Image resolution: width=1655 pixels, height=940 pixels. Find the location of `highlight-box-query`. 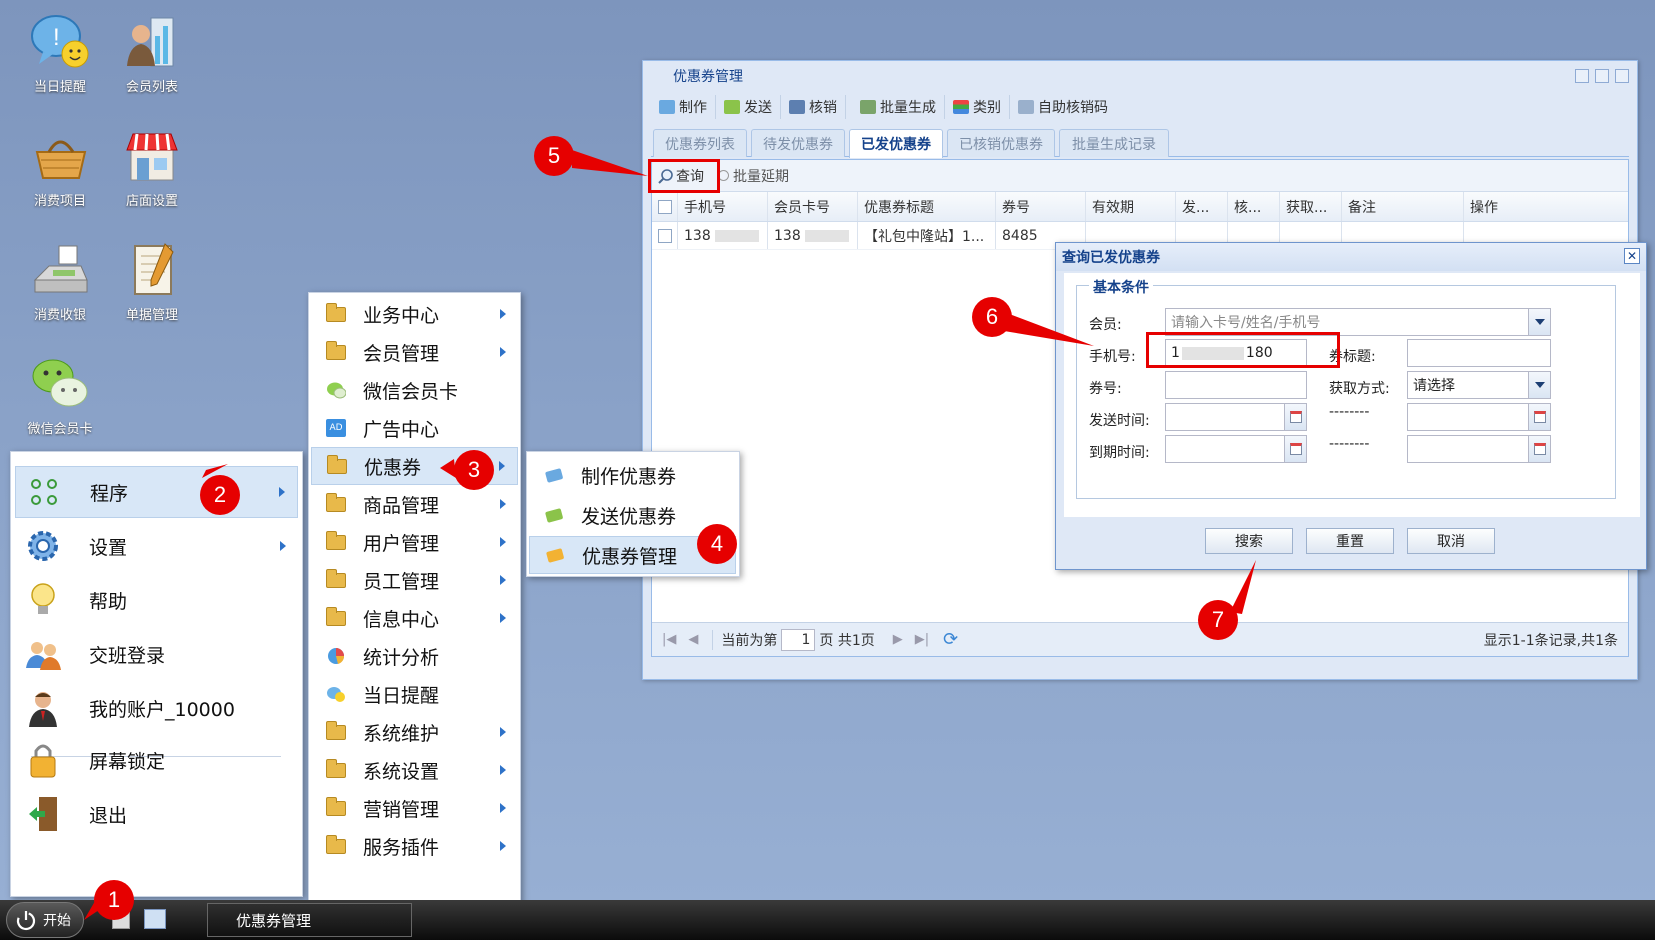

highlight-box-query is located at coordinates (684, 176).